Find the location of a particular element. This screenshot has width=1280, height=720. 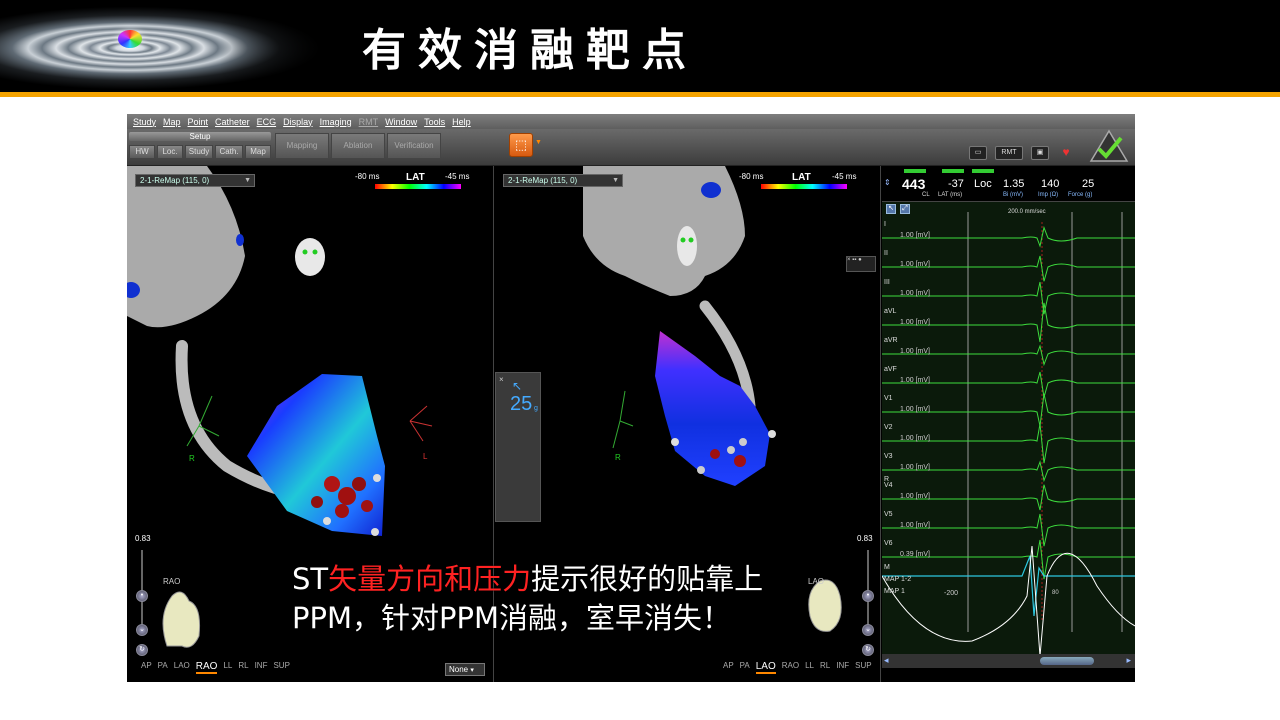

sort-arrows-icon: ⇕ is located at coordinates (887, 182).